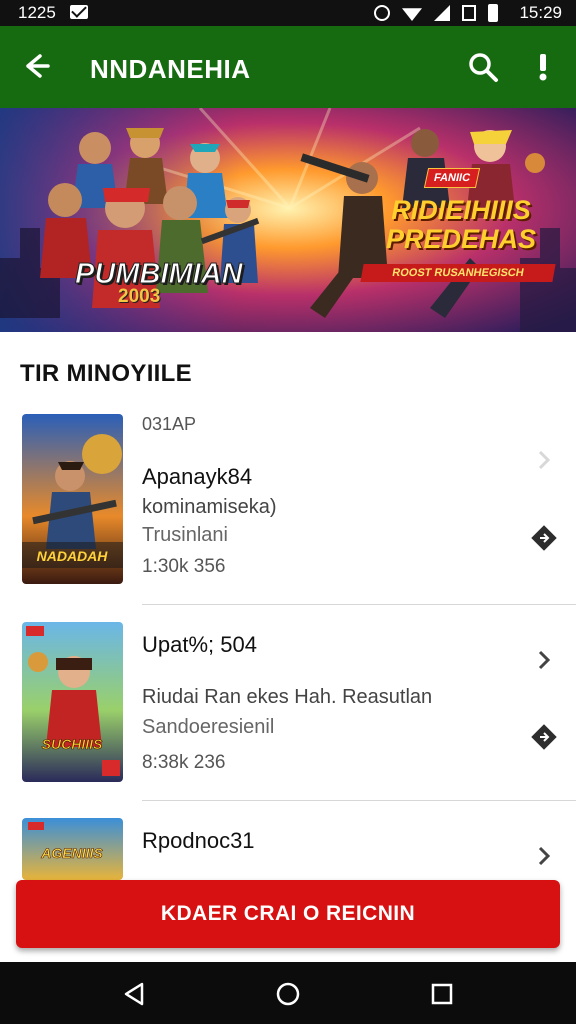  I want to click on item-description: kominamiseka), so click(209, 507).